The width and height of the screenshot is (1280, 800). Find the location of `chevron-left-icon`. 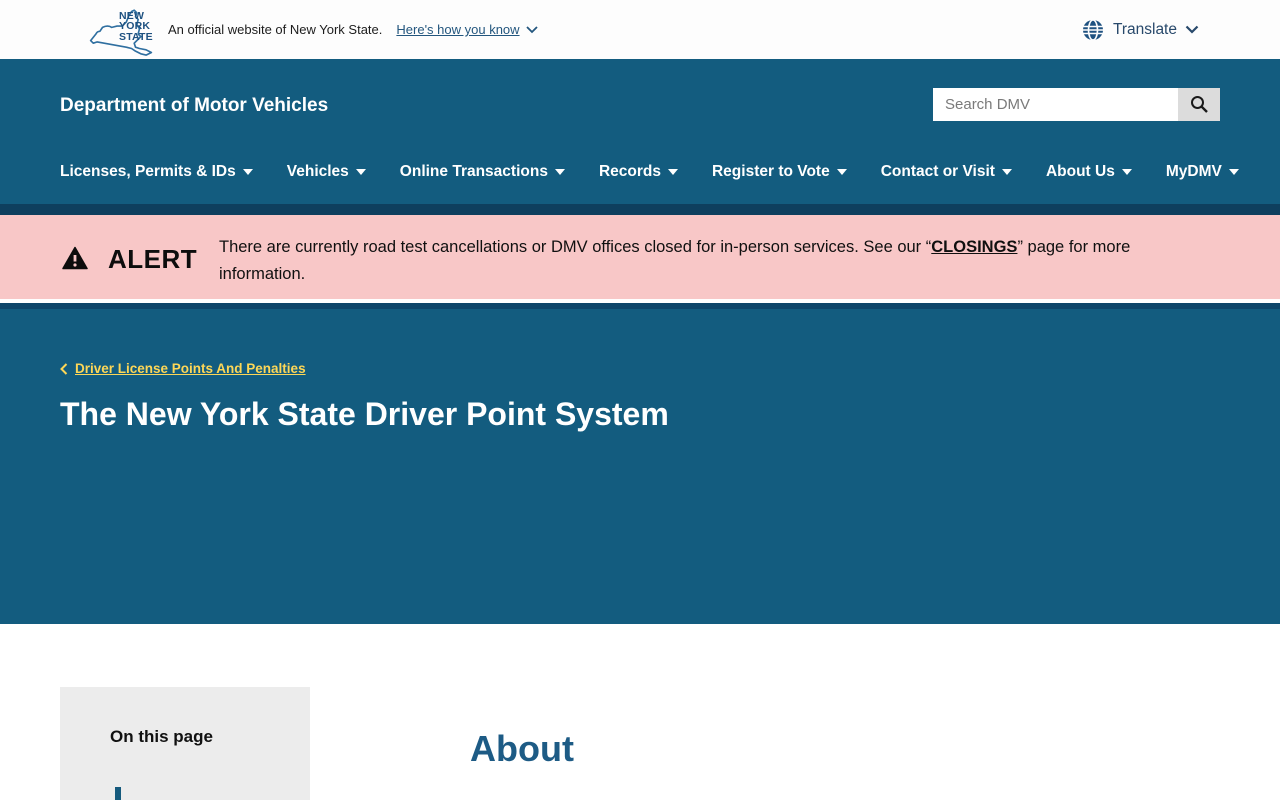

chevron-left-icon is located at coordinates (64, 368).